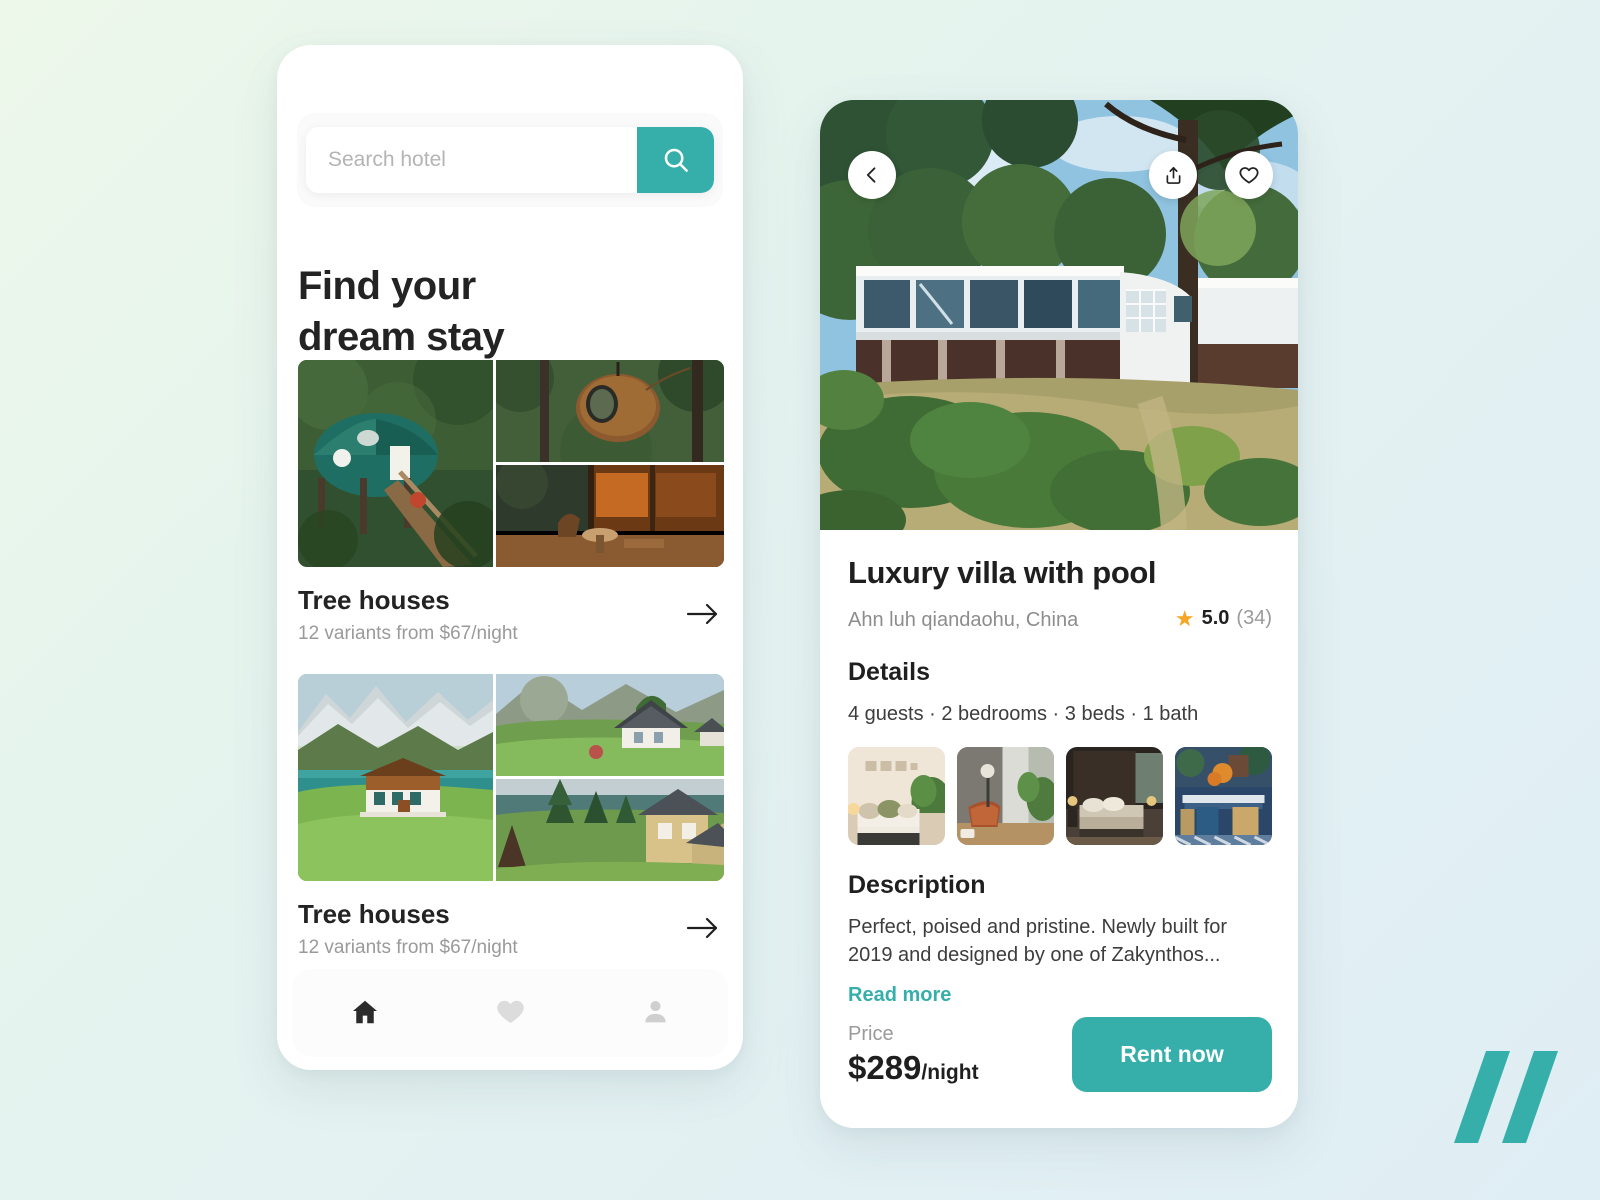 The height and width of the screenshot is (1200, 1600). I want to click on rent-now-button: Rent now, so click(1172, 1054).